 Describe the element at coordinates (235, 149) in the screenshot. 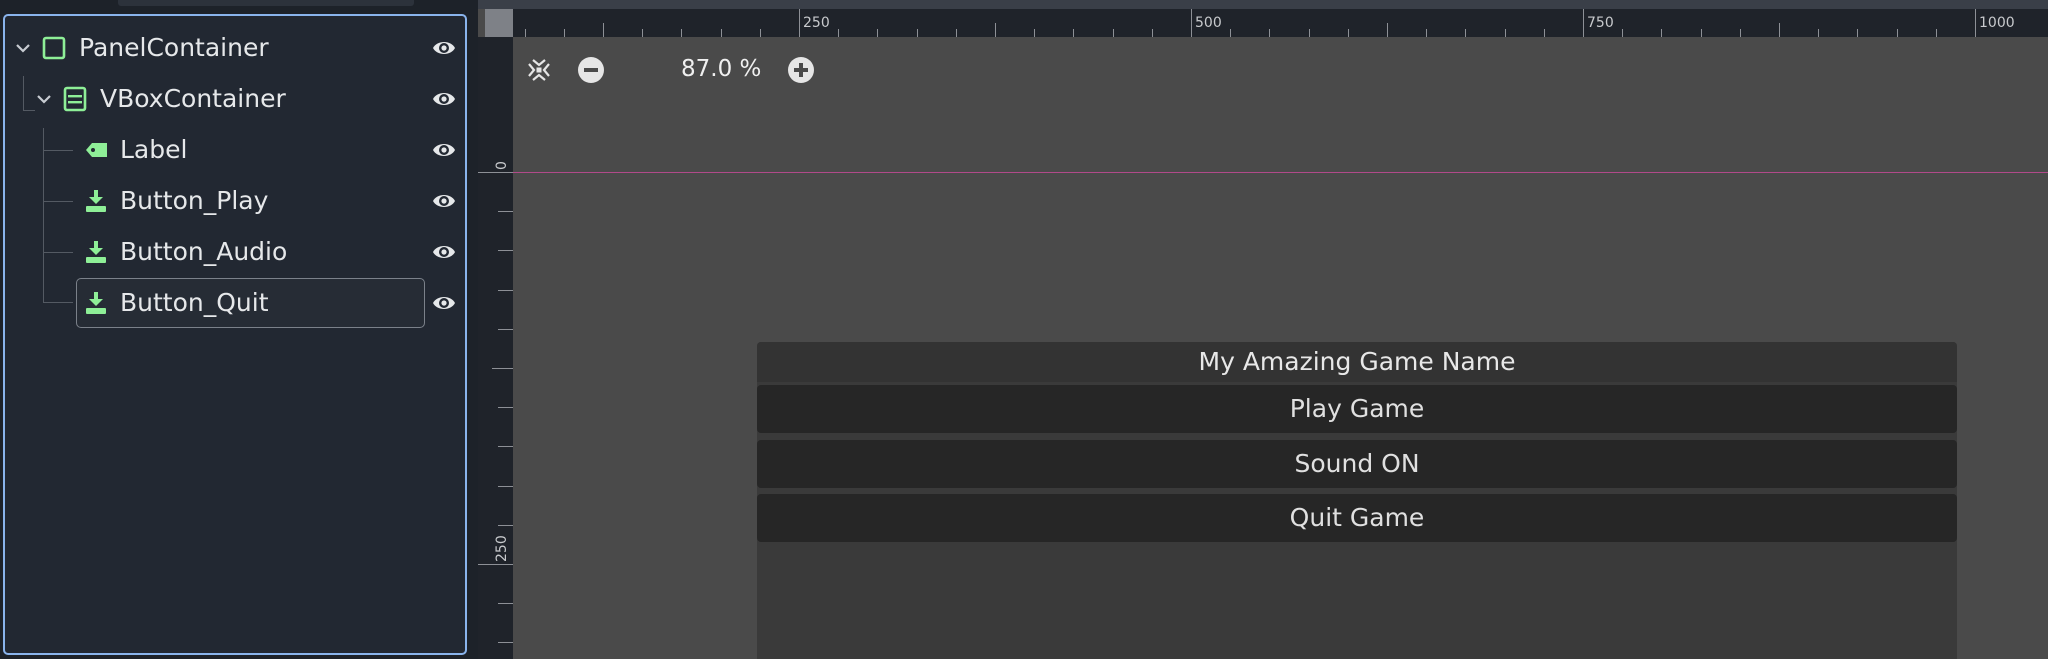

I see `tree-item-label-node: Label` at that location.